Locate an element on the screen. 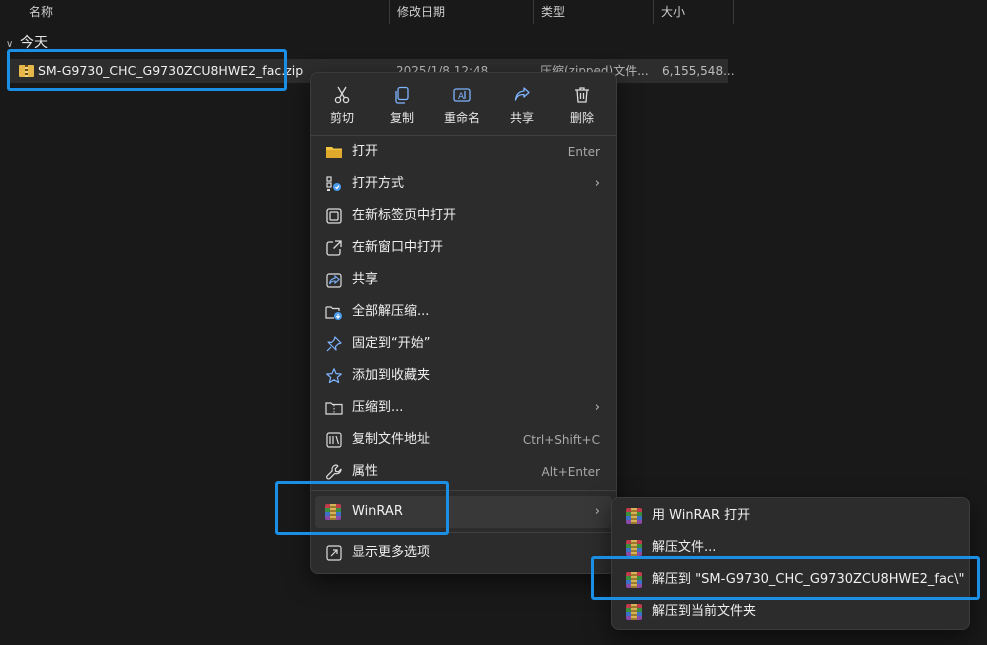  quick-actions-bar: 剪切 复制 A 重命名 共享 删除 is located at coordinates (463, 104).